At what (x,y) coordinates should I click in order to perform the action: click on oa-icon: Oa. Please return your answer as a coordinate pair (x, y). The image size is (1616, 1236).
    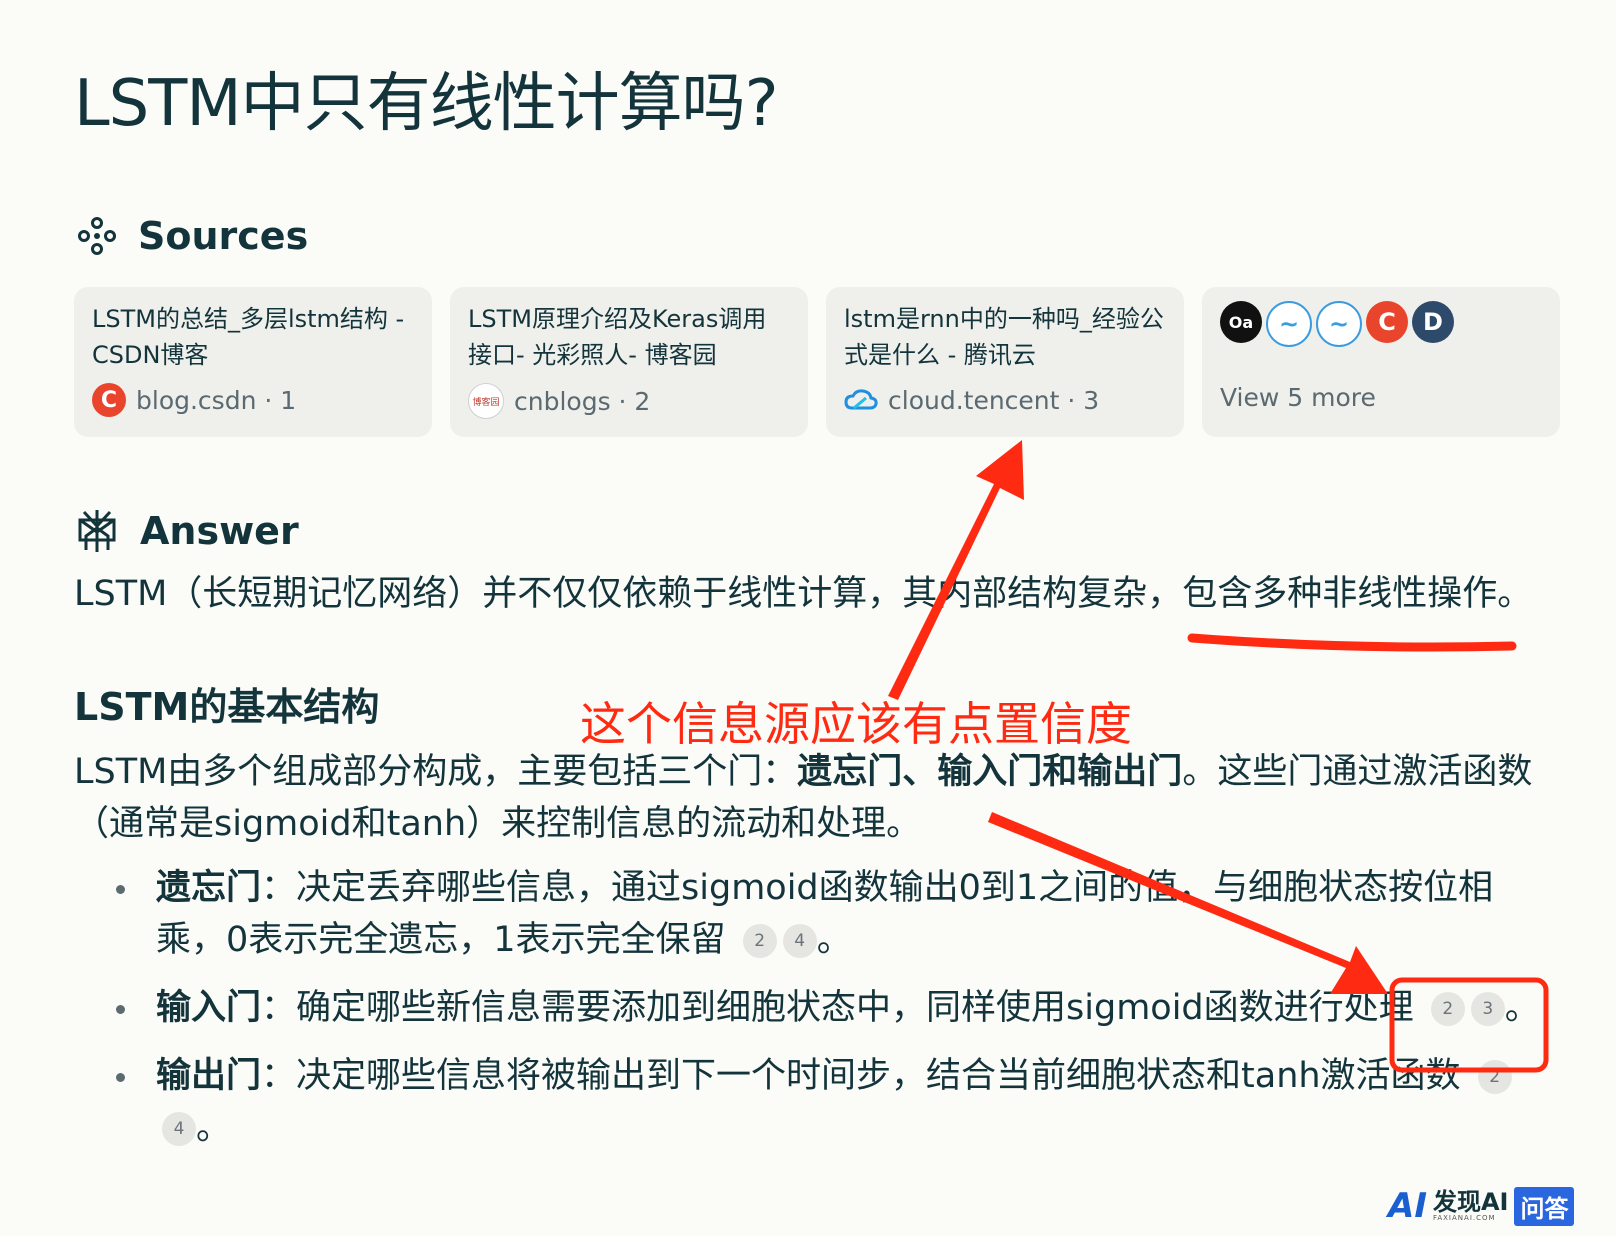
    Looking at the image, I should click on (1241, 322).